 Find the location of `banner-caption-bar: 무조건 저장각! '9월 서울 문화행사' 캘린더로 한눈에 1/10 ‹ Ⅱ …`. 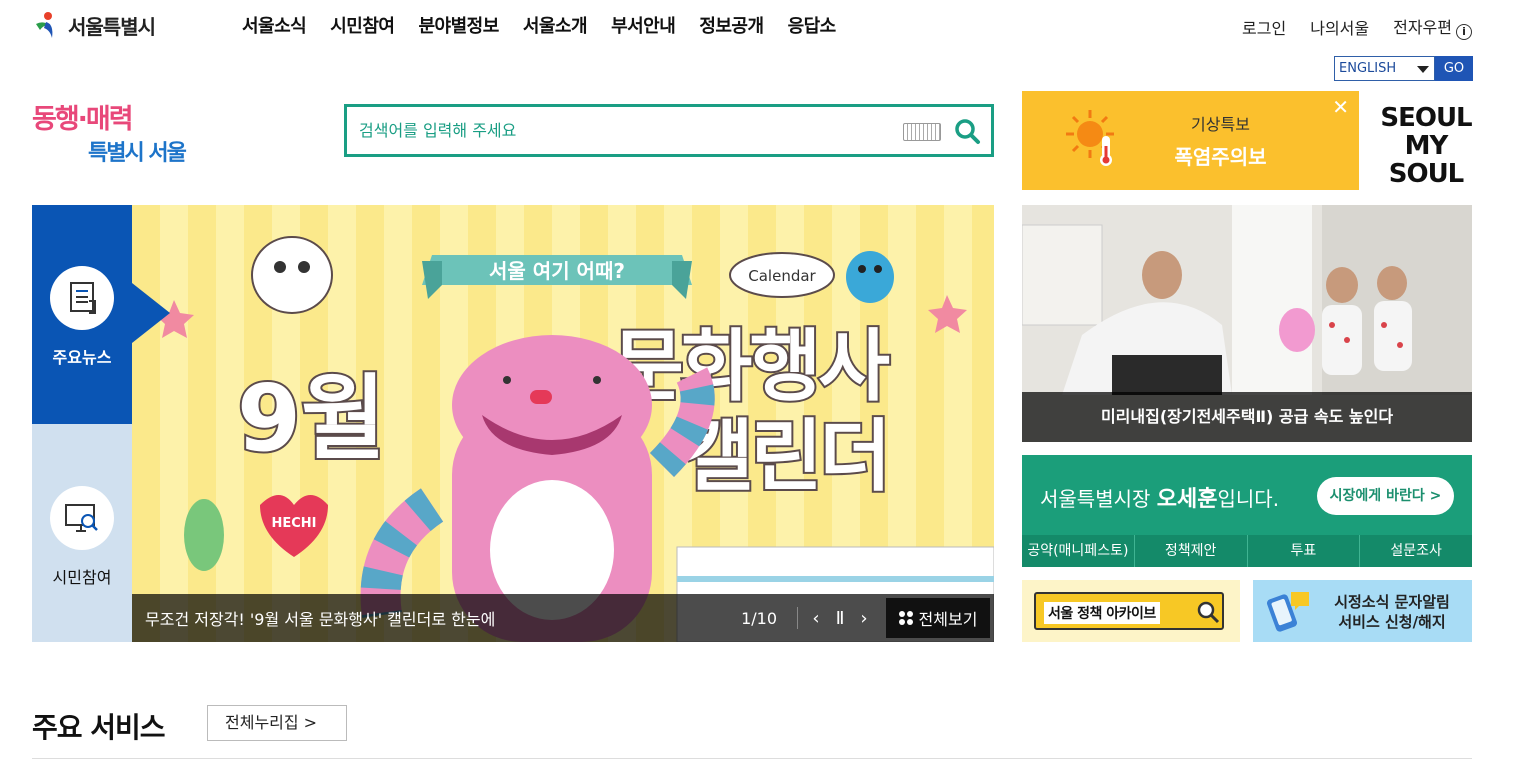

banner-caption-bar: 무조건 저장각! '9월 서울 문화행사' 캘린더로 한눈에 1/10 ‹ Ⅱ … is located at coordinates (563, 618).